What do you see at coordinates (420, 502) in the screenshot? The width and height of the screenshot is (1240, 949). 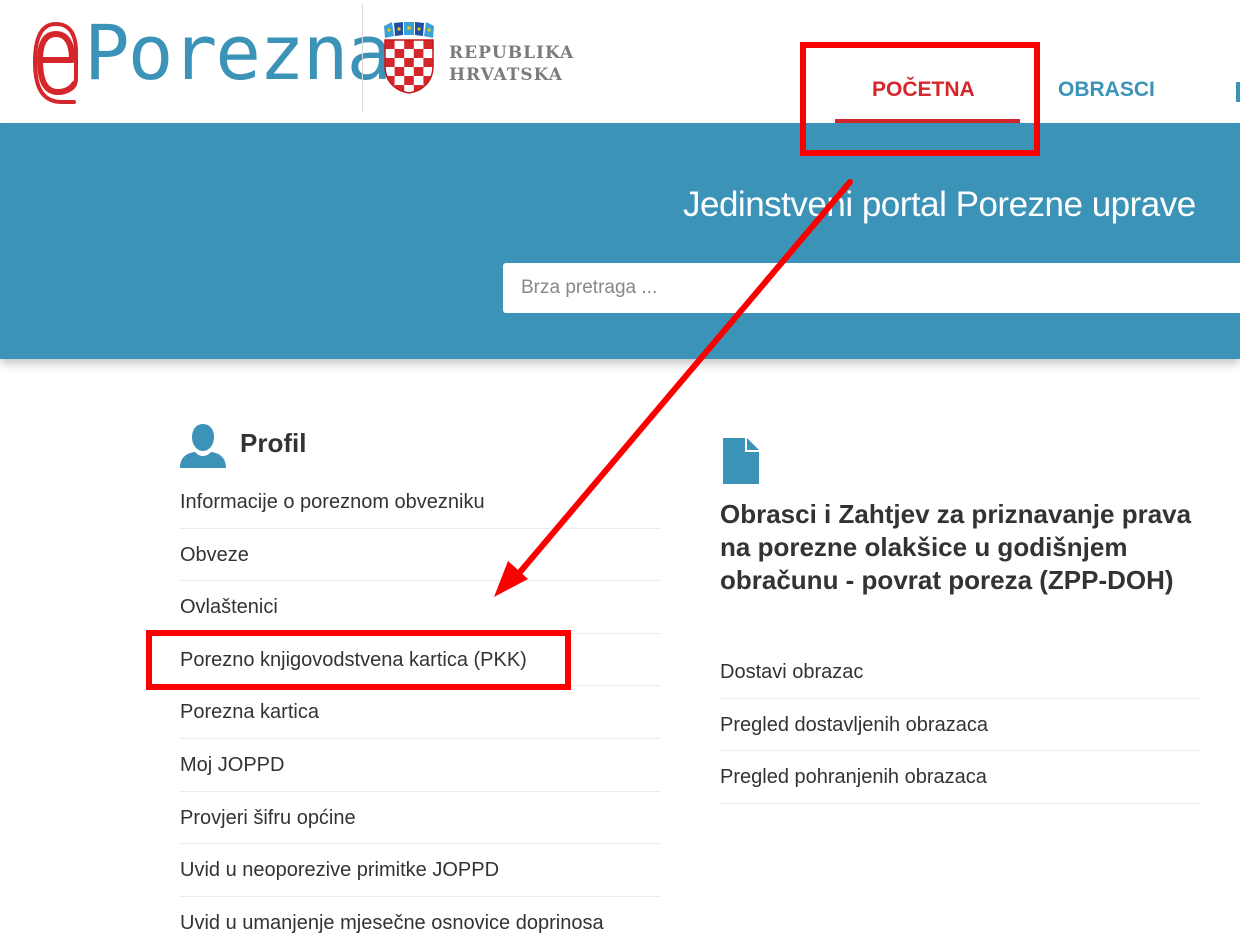 I see `profile-link-taxpayer-info: Informacije o poreznom obvezniku` at bounding box center [420, 502].